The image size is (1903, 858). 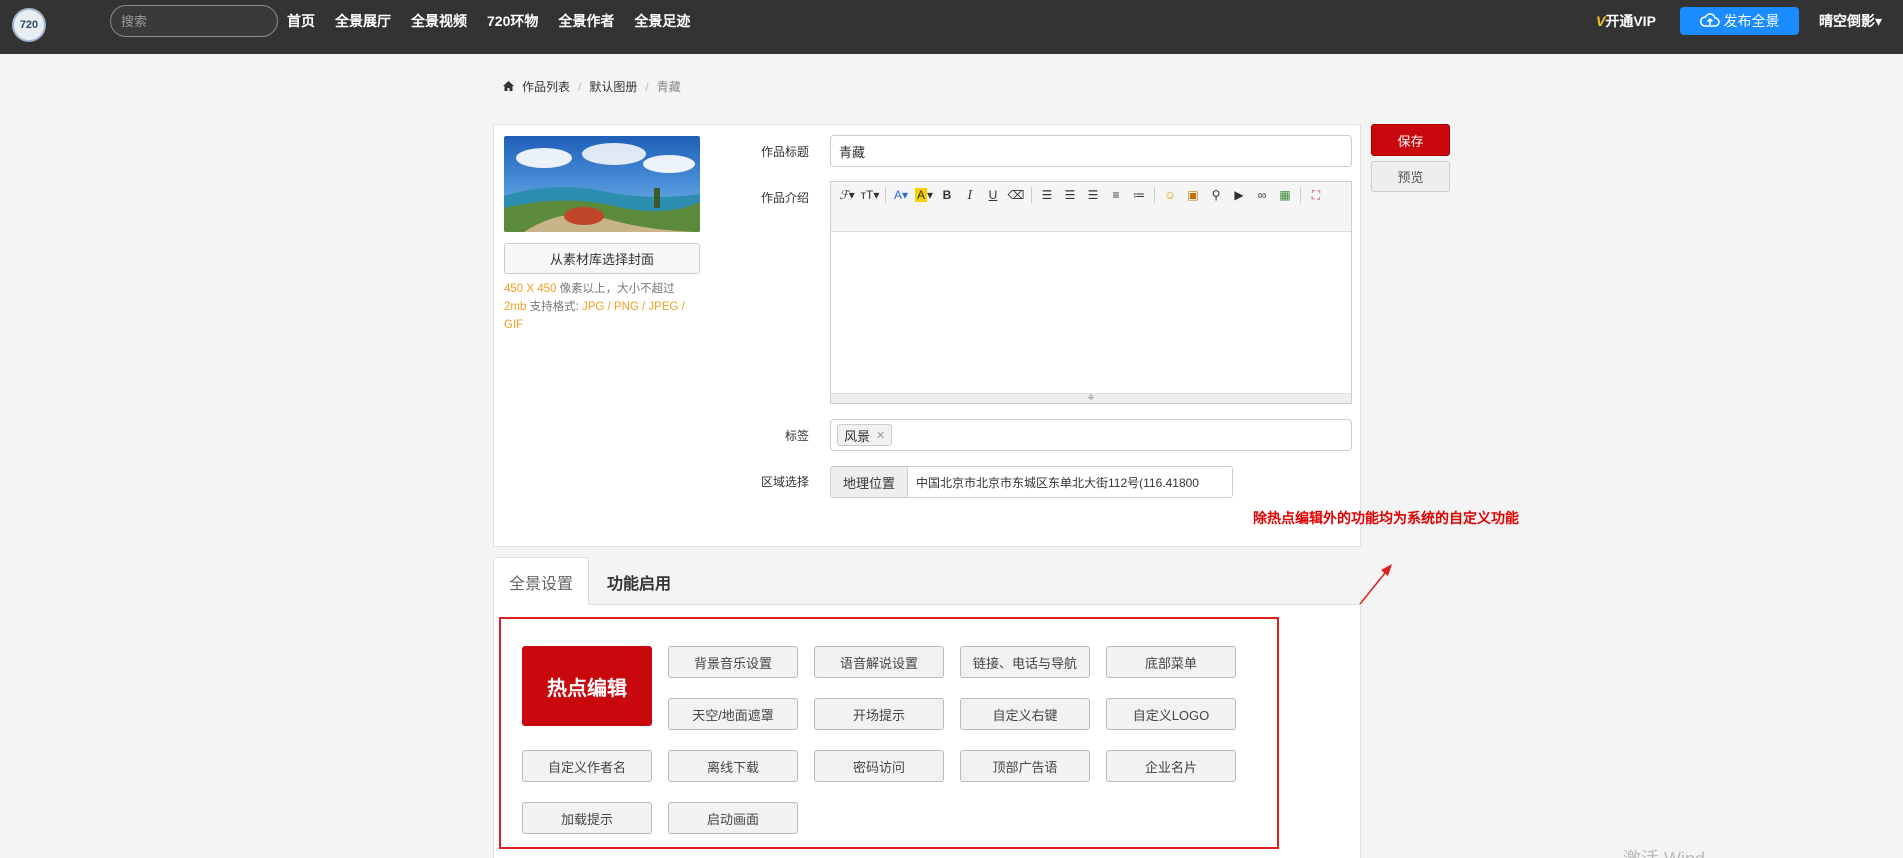 What do you see at coordinates (1751, 21) in the screenshot?
I see `publish-label: 发布全景` at bounding box center [1751, 21].